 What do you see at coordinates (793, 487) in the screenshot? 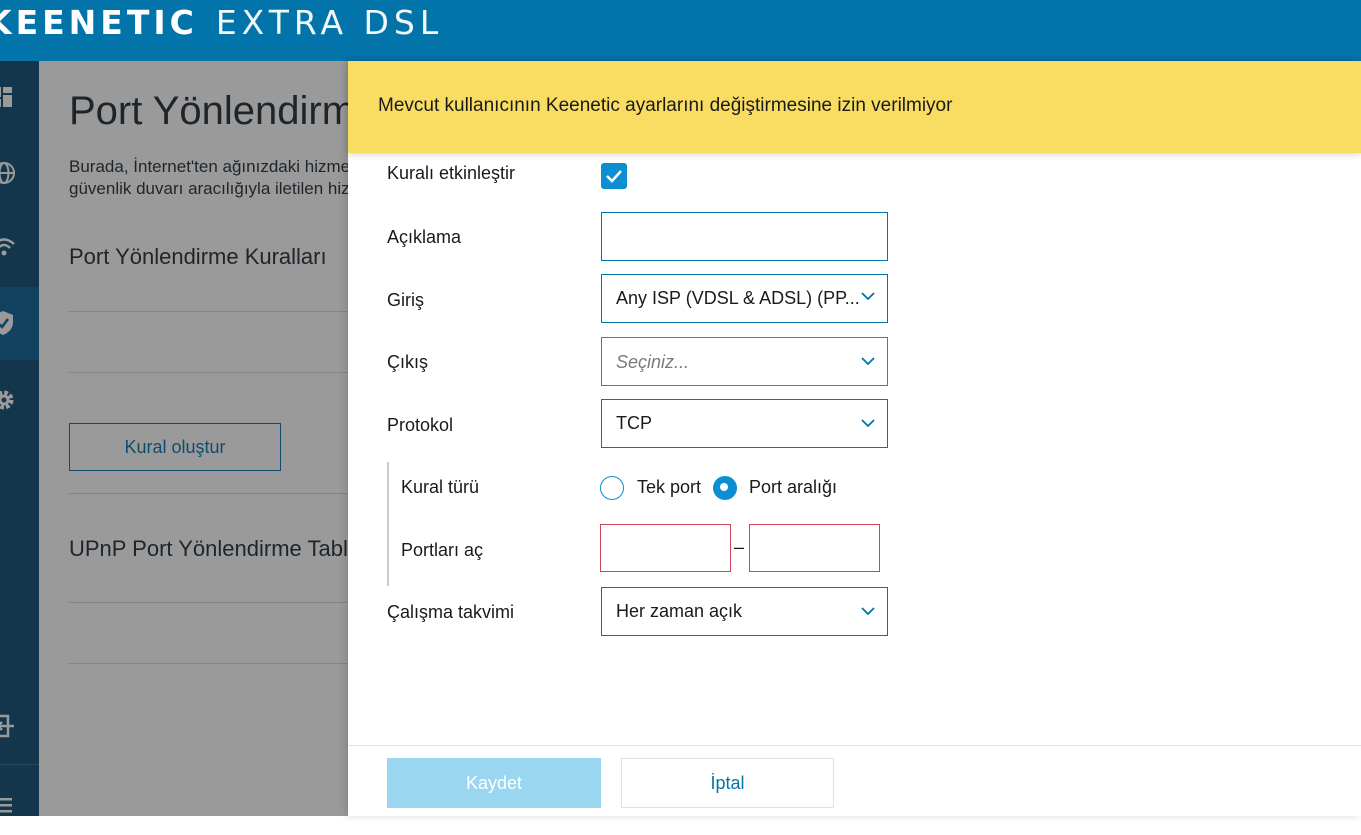
I see `rule-type-range-label: Port aralığı` at bounding box center [793, 487].